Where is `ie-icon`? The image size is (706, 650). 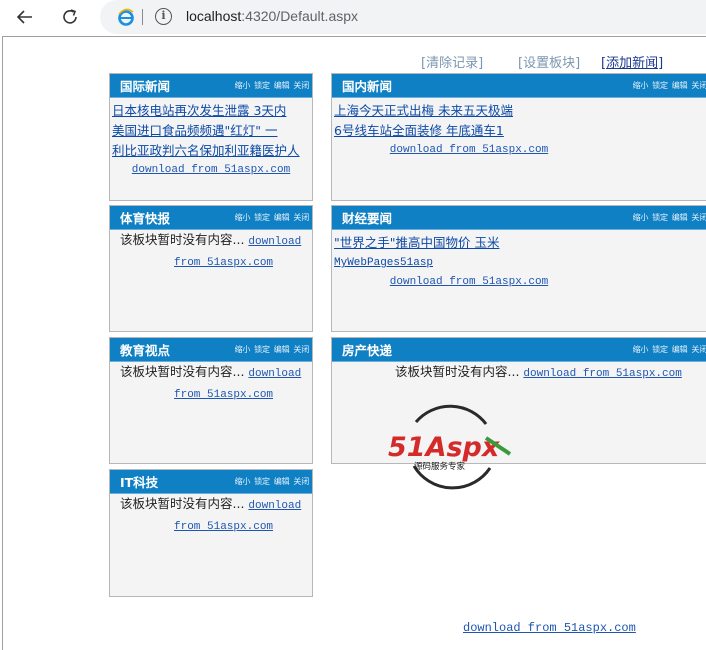 ie-icon is located at coordinates (126, 17).